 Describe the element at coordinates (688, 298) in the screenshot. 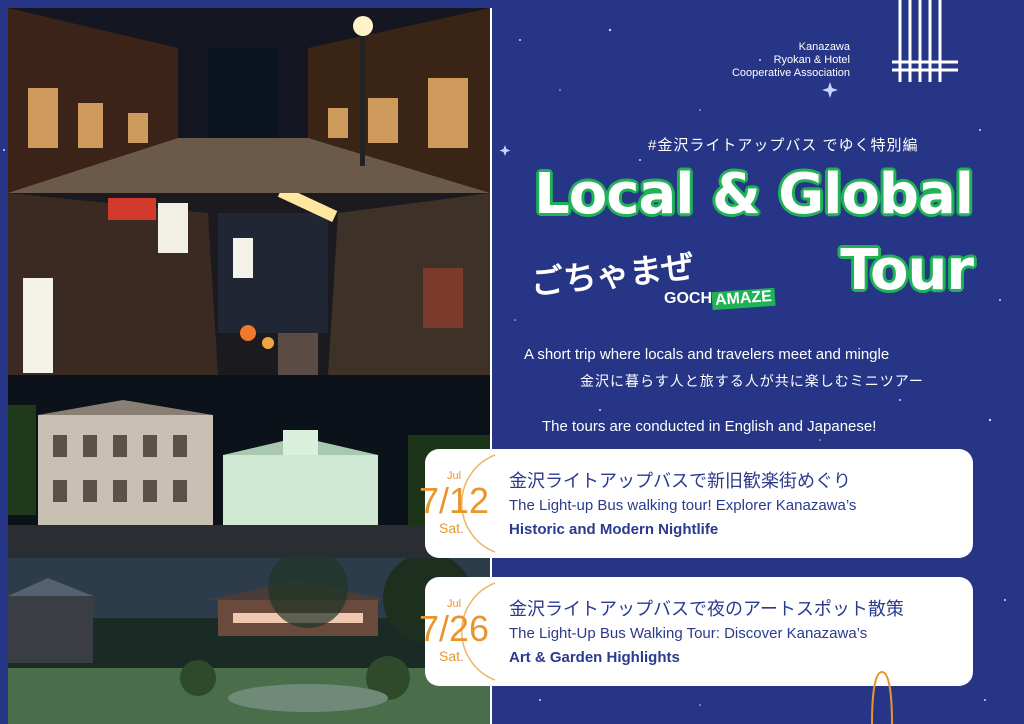

I see `gochamaze-english-a: GOCH` at that location.